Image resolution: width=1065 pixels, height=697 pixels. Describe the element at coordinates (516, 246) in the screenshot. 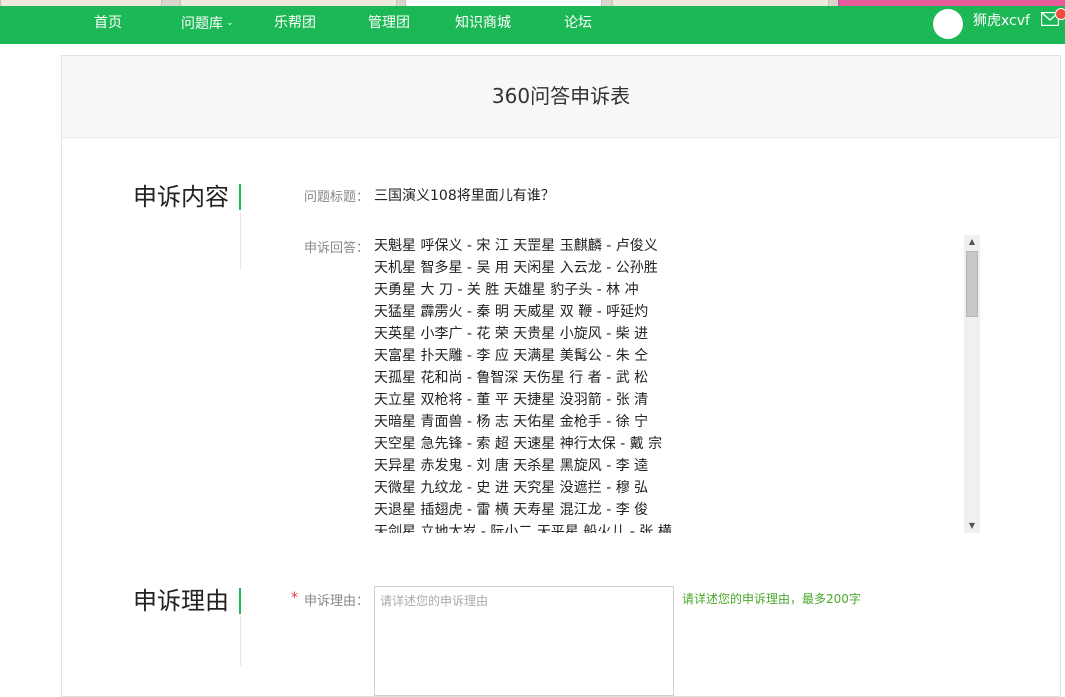

I see `answer-line: 天魁星 呼保义 - 宋 江 天罡星 玉麒麟 - 卢俊义` at that location.